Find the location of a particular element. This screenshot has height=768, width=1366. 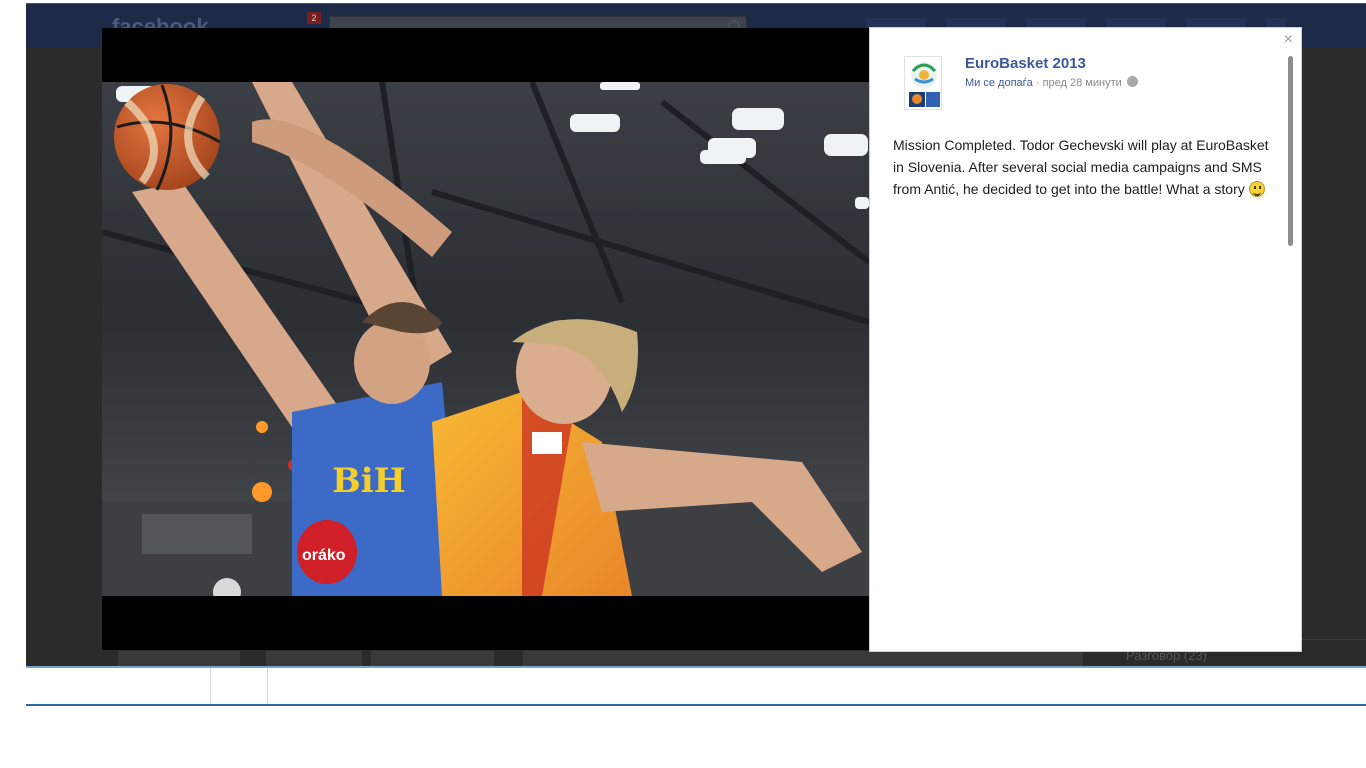

svg-text: oráko is located at coordinates (324, 555).